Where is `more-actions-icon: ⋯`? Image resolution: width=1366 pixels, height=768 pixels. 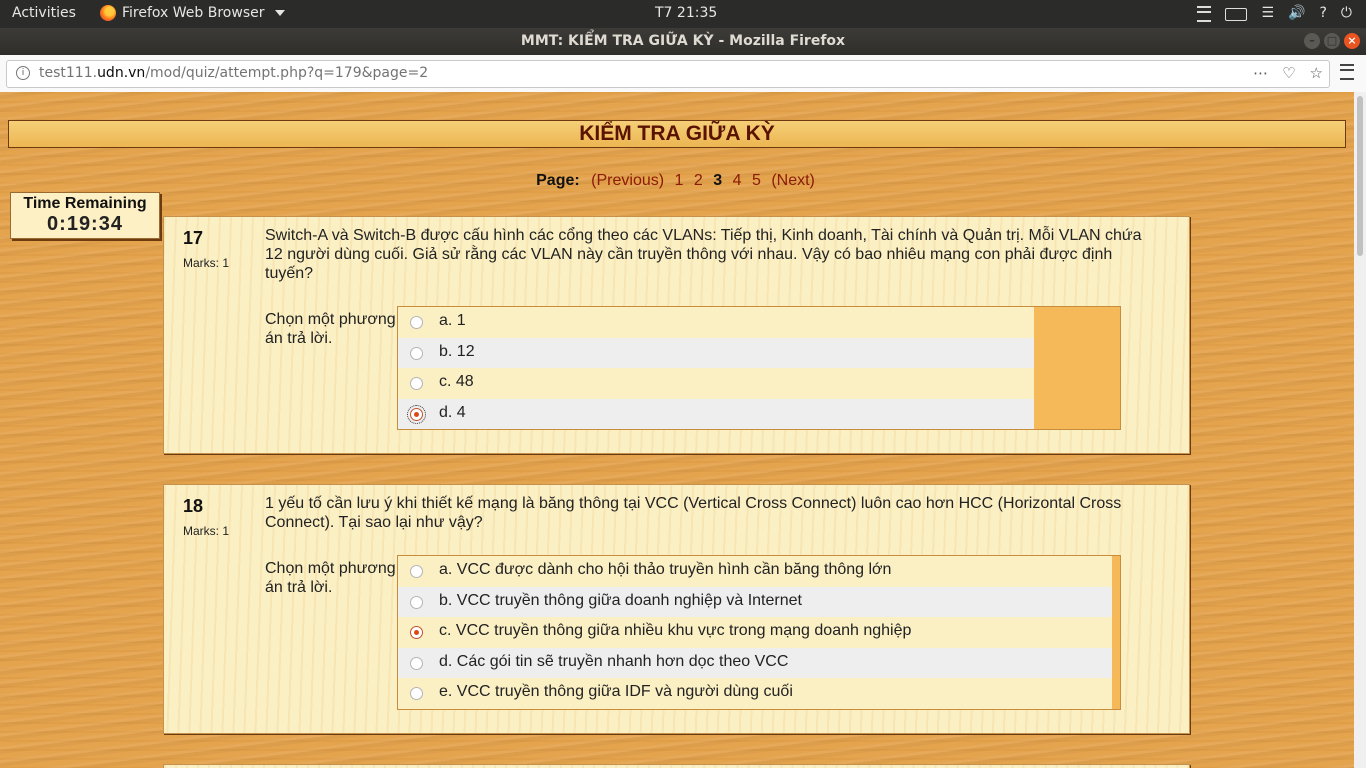 more-actions-icon: ⋯ is located at coordinates (1260, 73).